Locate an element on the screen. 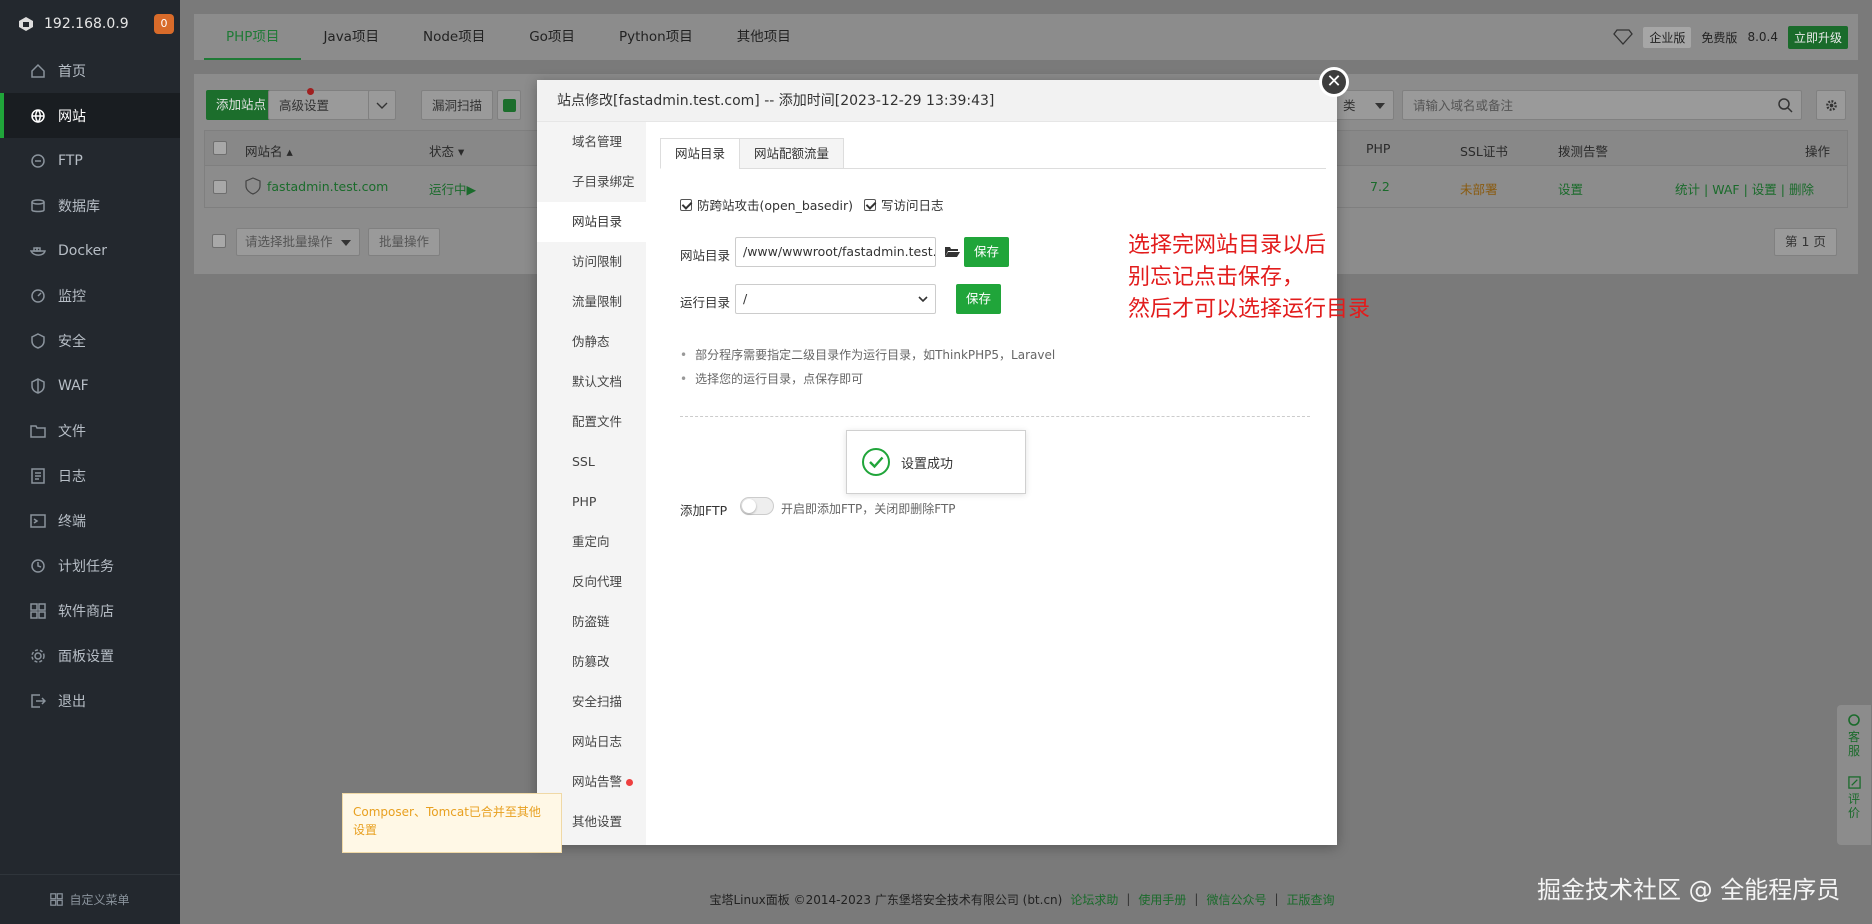  success-toast: 设置成功 is located at coordinates (936, 462).